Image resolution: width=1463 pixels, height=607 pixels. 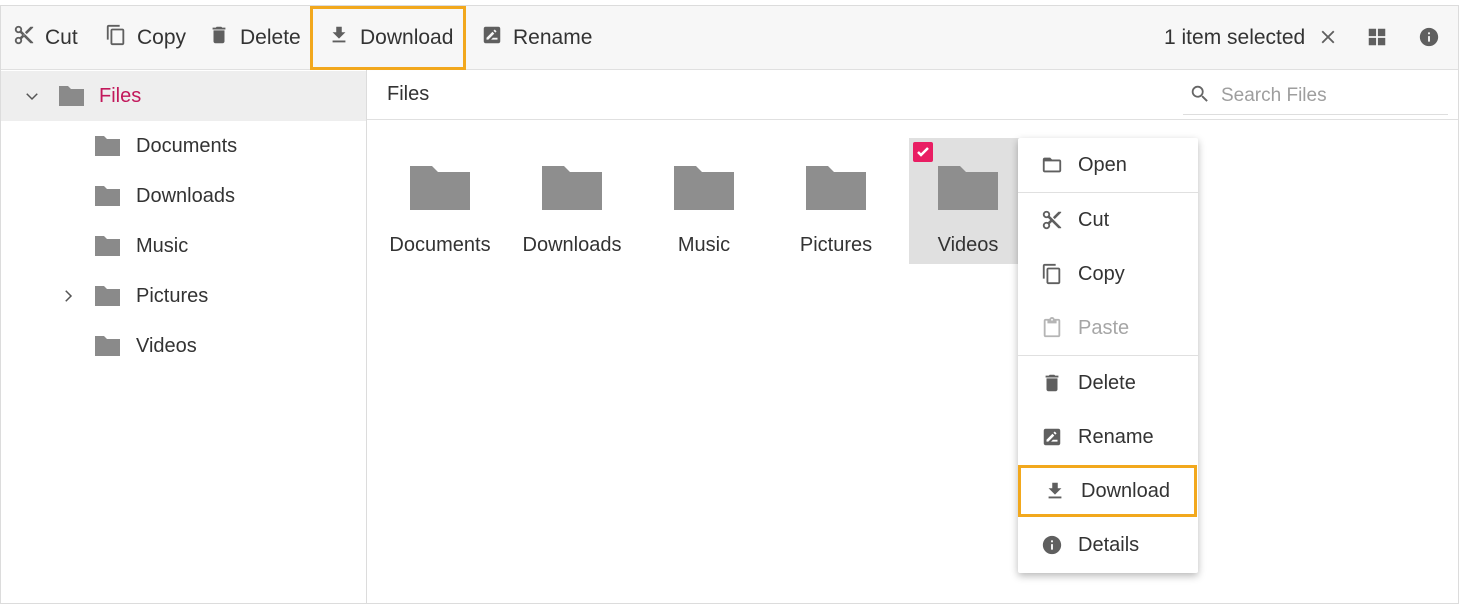 I want to click on copy-icon, so click(x=121, y=38).